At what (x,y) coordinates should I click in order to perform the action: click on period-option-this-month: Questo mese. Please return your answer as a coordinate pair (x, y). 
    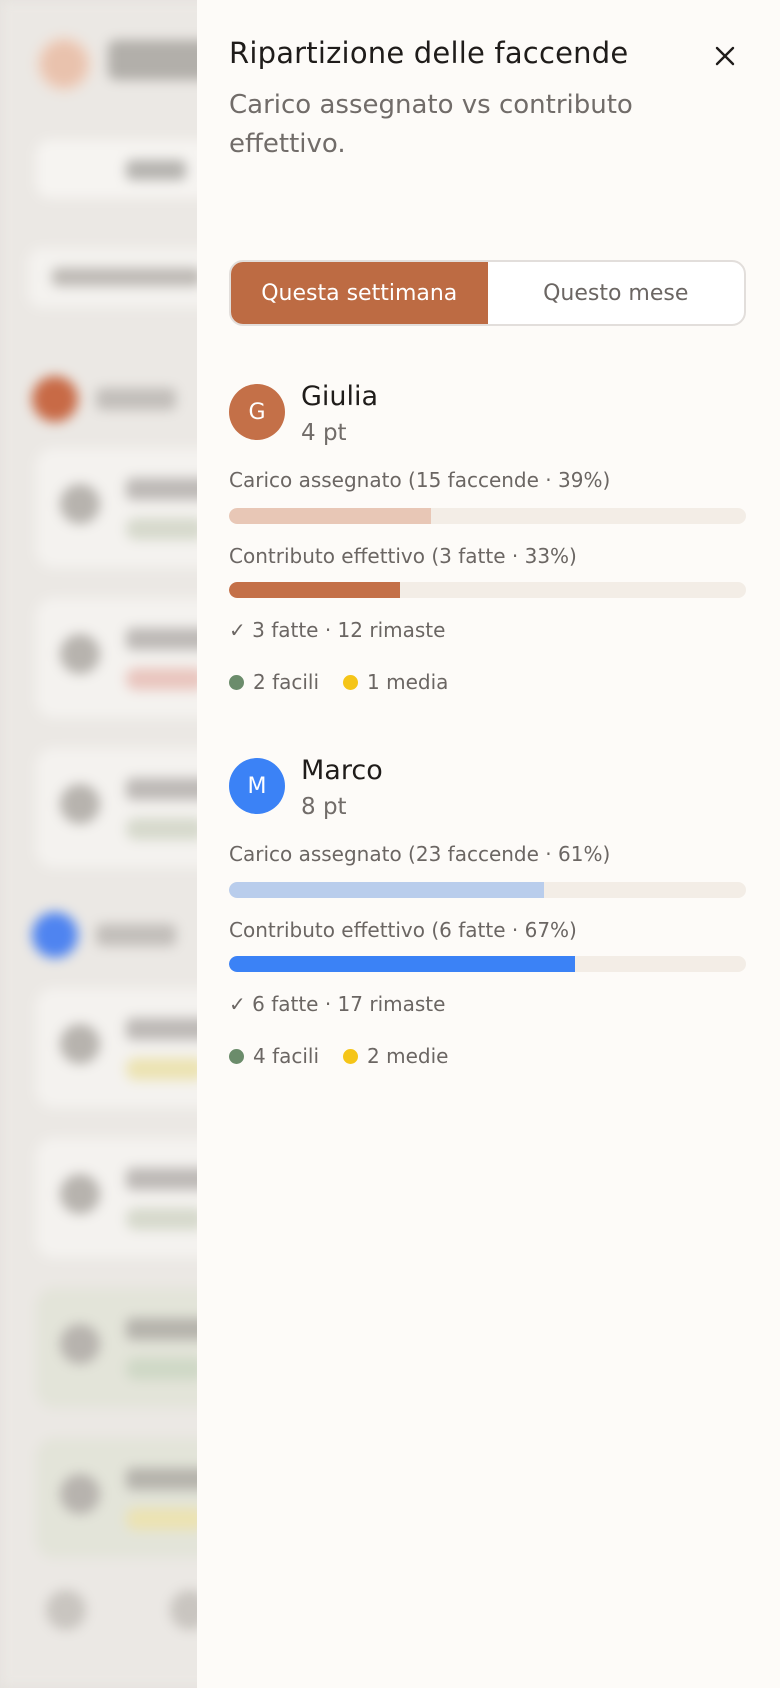
    Looking at the image, I should click on (616, 293).